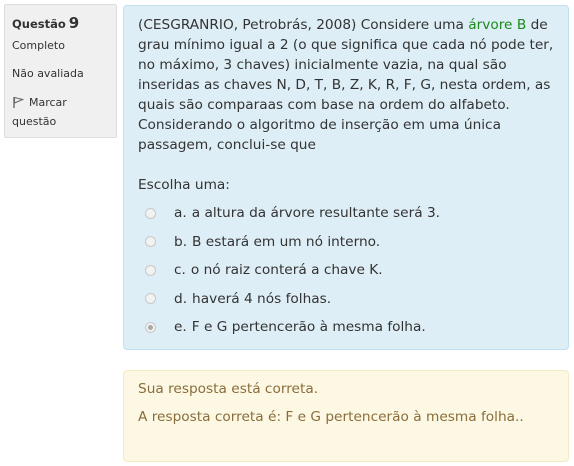  What do you see at coordinates (18, 101) in the screenshot?
I see `flag-icon` at bounding box center [18, 101].